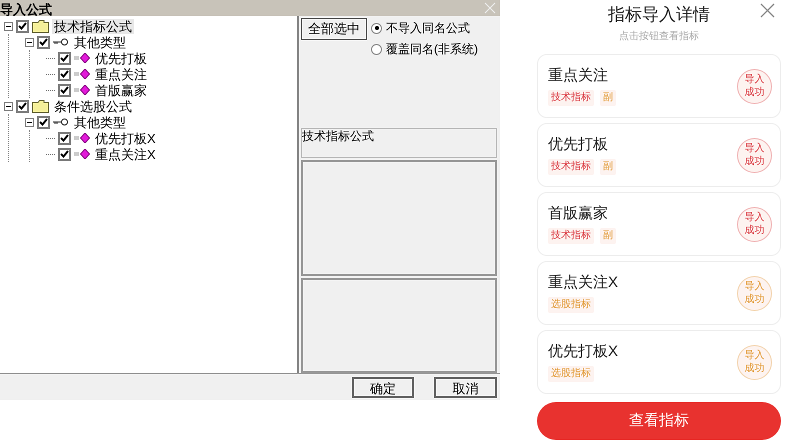  What do you see at coordinates (399, 143) in the screenshot?
I see `category-field: 技术指标公式` at bounding box center [399, 143].